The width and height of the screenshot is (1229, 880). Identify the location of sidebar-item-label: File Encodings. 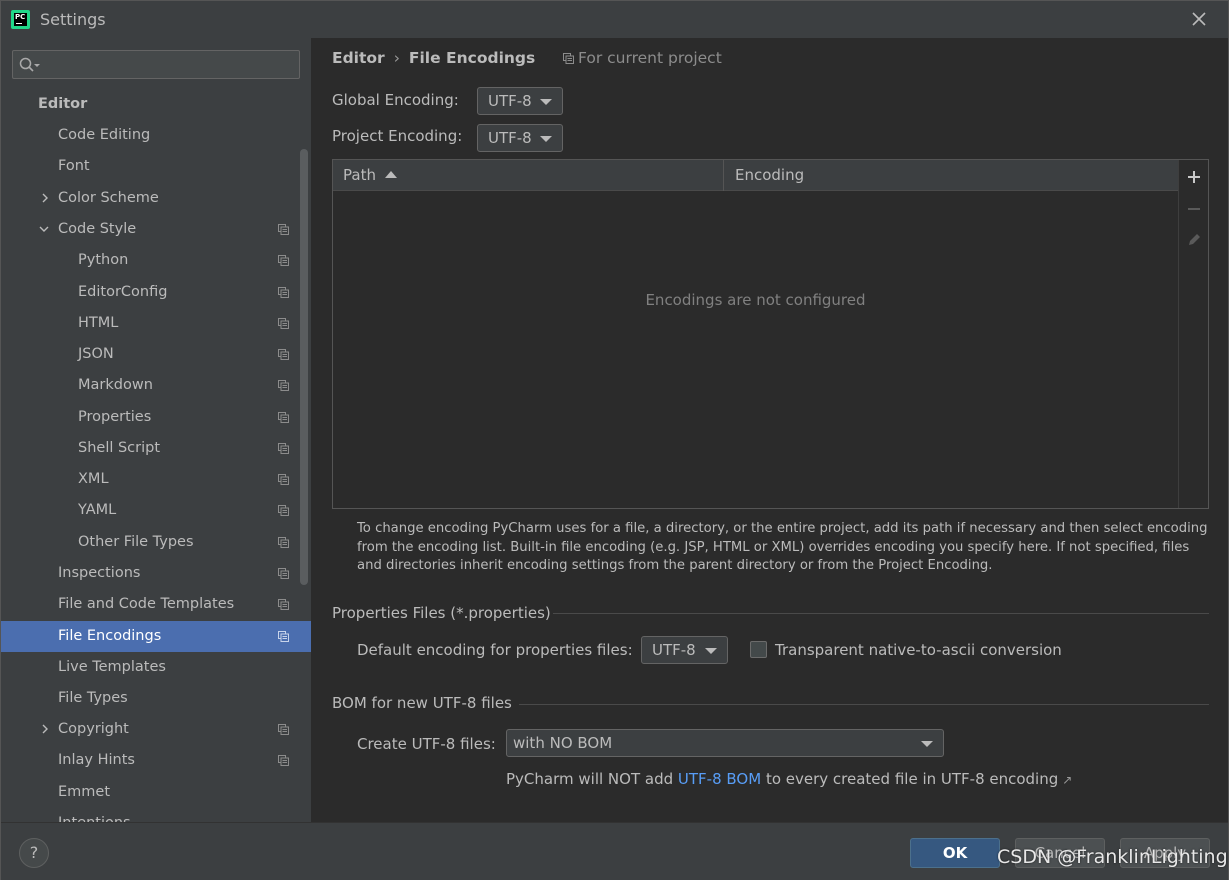
(110, 636).